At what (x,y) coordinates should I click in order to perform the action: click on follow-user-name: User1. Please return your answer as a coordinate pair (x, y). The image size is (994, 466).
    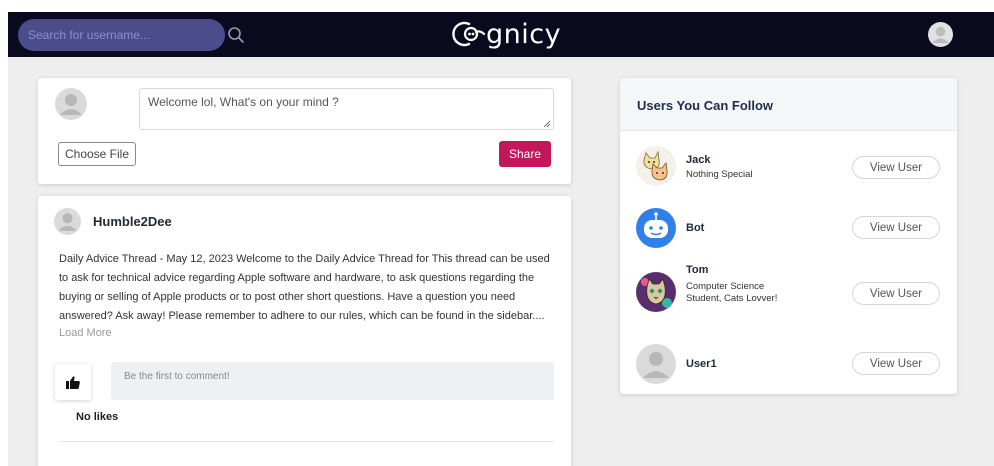
    Looking at the image, I should click on (701, 364).